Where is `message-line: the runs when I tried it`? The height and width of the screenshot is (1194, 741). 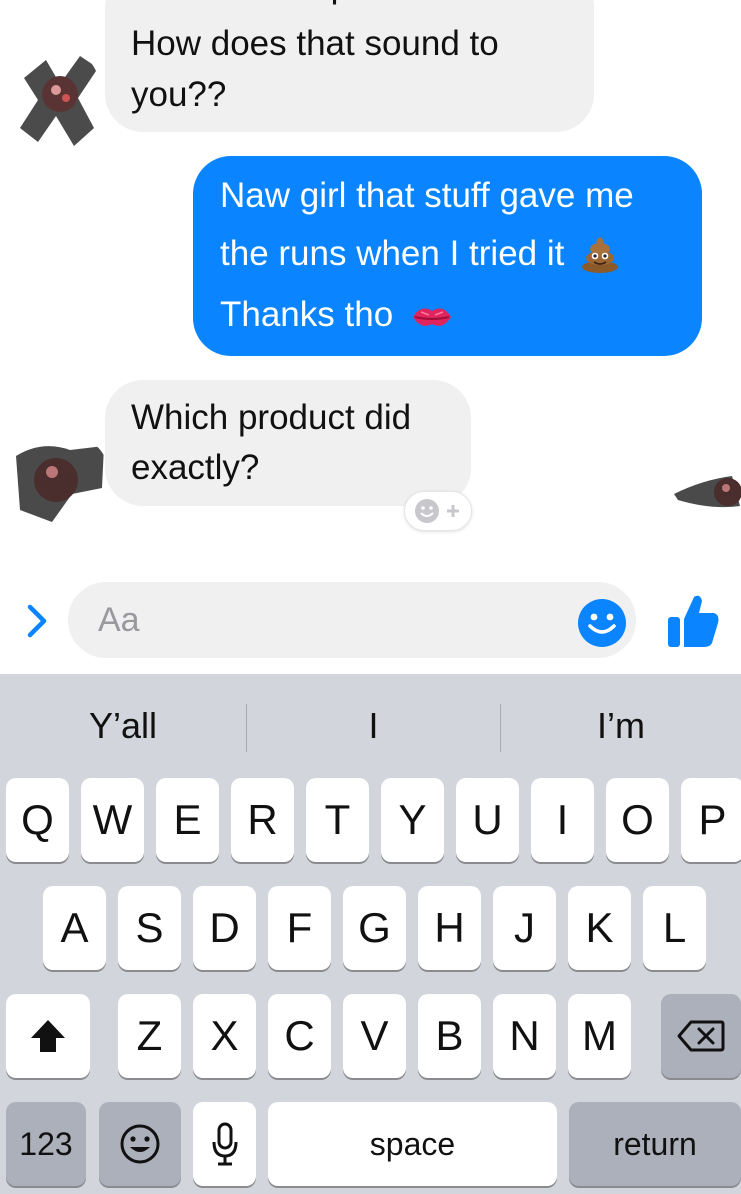 message-line: the runs when I tried it is located at coordinates (392, 253).